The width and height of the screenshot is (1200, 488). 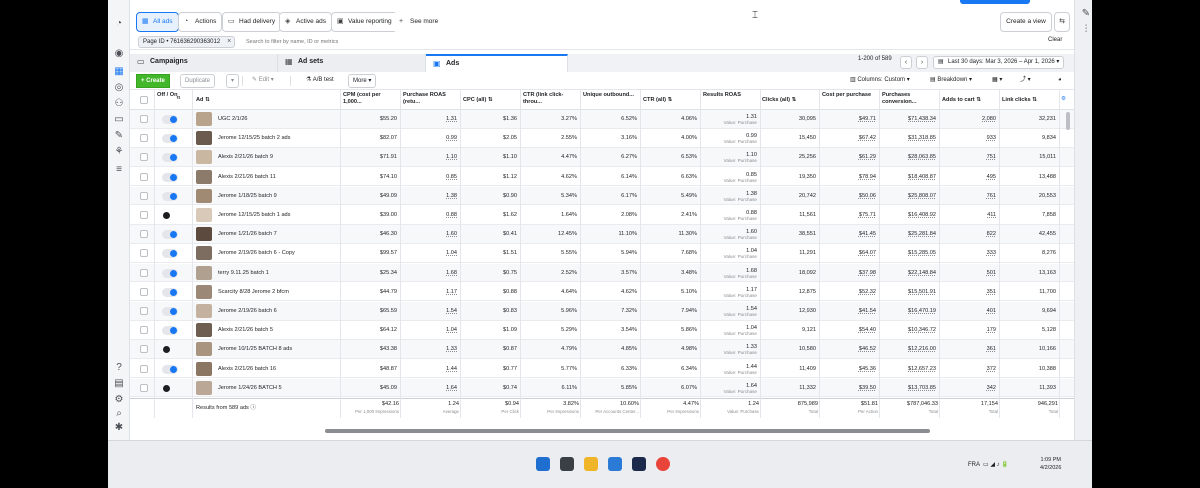 I want to click on cell-cpp: $41.45, so click(x=849, y=234).